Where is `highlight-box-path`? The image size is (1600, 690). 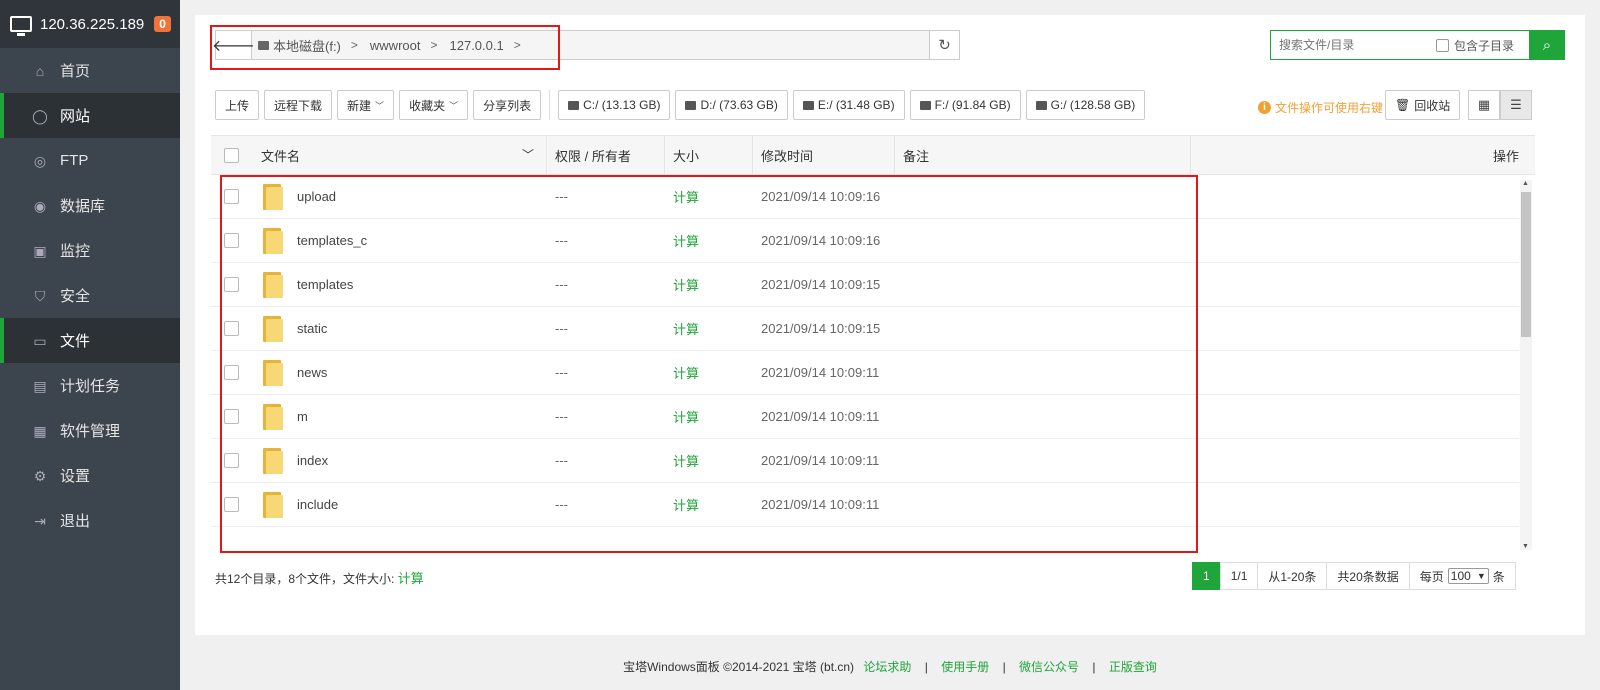 highlight-box-path is located at coordinates (385, 47).